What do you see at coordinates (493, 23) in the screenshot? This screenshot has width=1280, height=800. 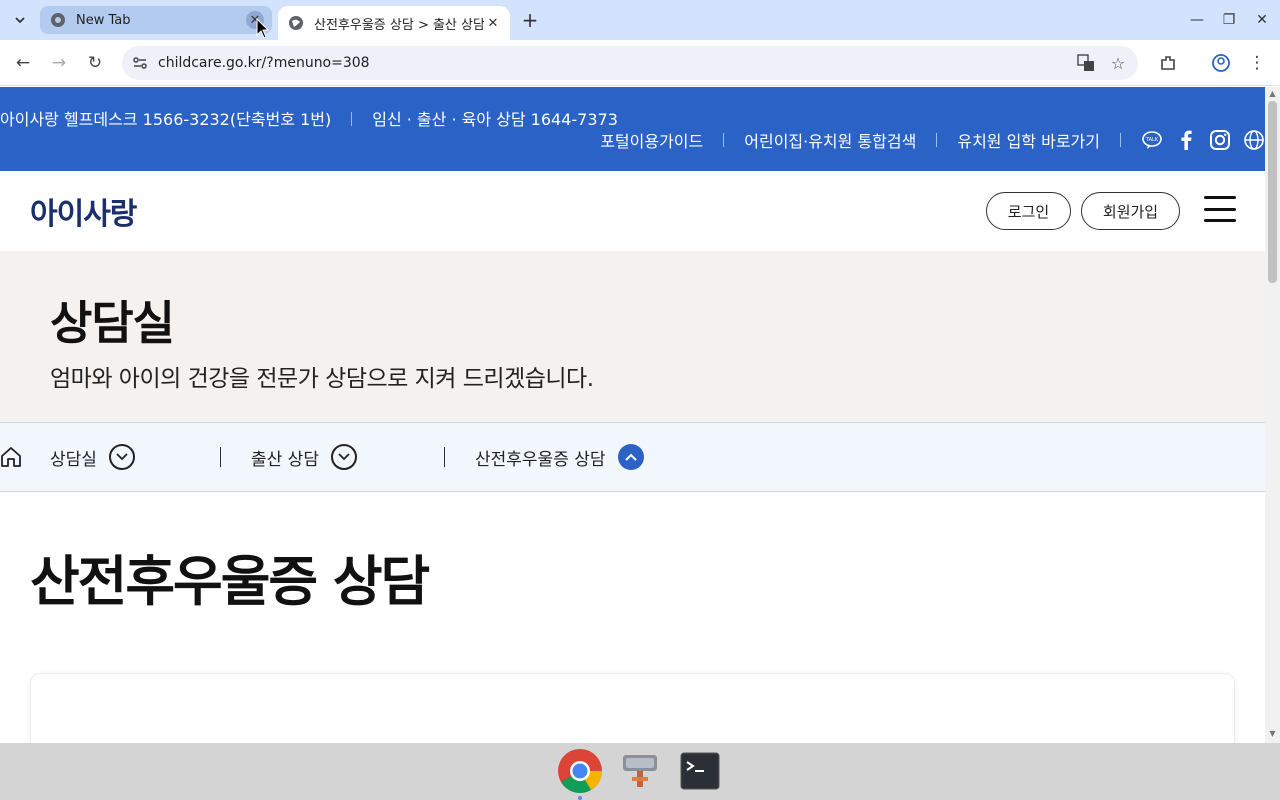 I see `tab-close-button: ✕` at bounding box center [493, 23].